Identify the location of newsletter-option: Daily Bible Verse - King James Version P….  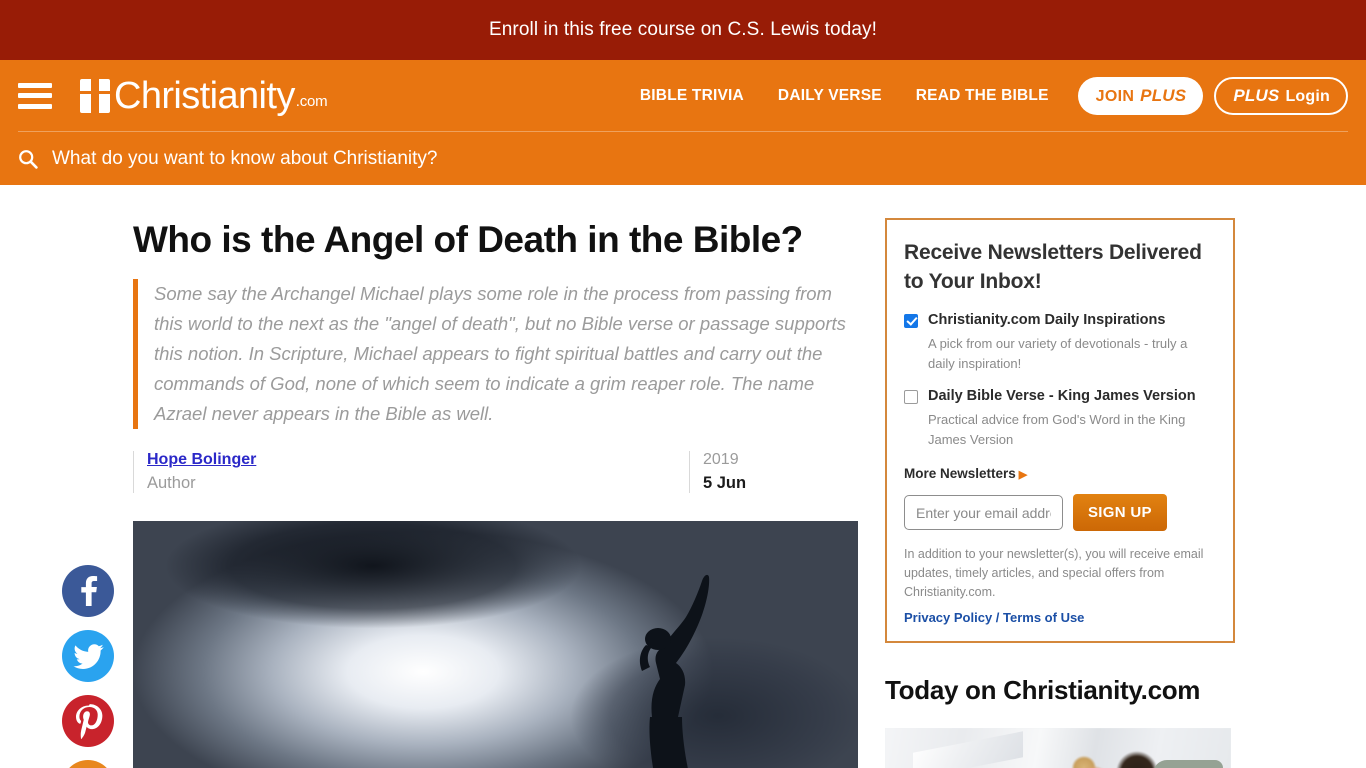
(1060, 418).